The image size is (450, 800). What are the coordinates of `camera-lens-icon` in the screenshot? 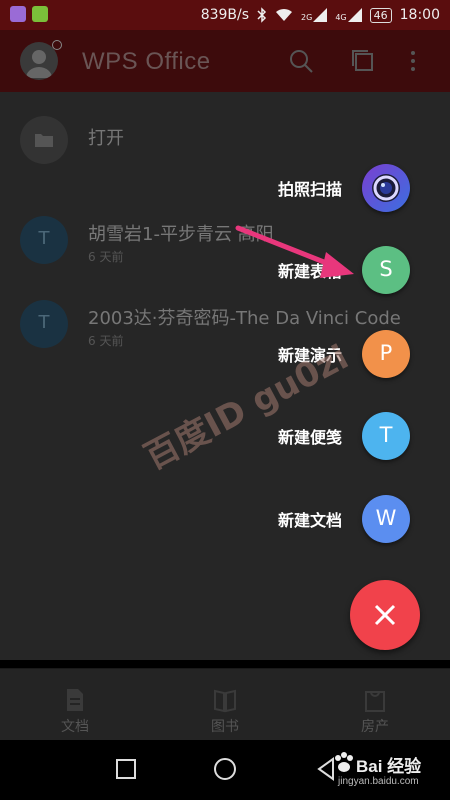 It's located at (386, 188).